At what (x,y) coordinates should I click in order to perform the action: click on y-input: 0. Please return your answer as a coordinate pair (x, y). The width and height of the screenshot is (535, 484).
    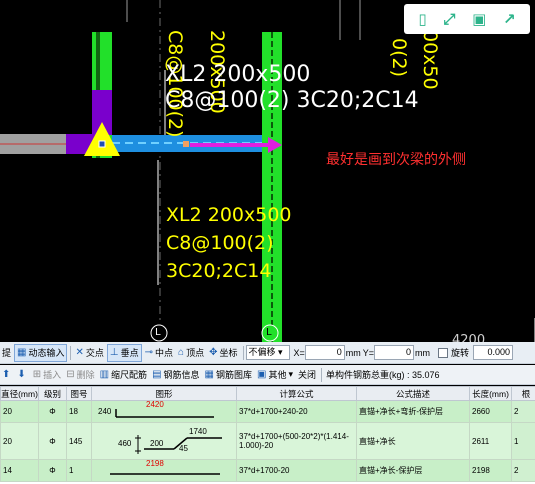
    Looking at the image, I should click on (394, 352).